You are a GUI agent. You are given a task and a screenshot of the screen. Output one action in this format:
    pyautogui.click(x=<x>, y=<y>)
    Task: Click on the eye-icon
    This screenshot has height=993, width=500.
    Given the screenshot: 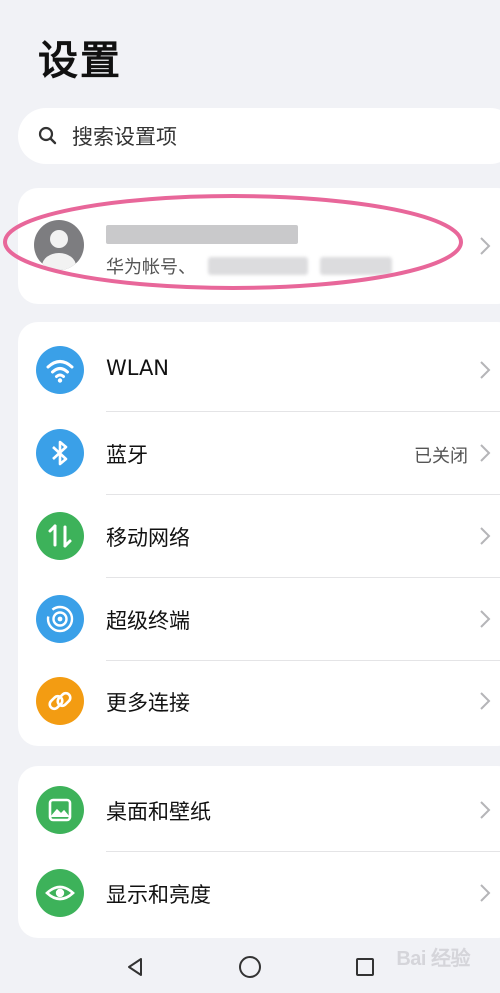 What is the action you would take?
    pyautogui.click(x=60, y=893)
    